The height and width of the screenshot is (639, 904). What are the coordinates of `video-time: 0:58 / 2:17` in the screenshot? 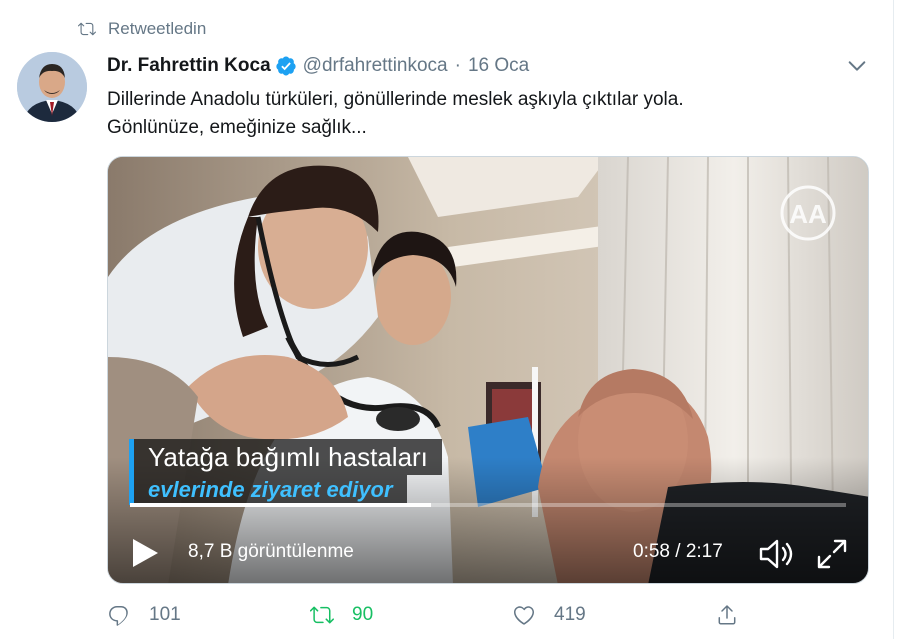 It's located at (678, 551).